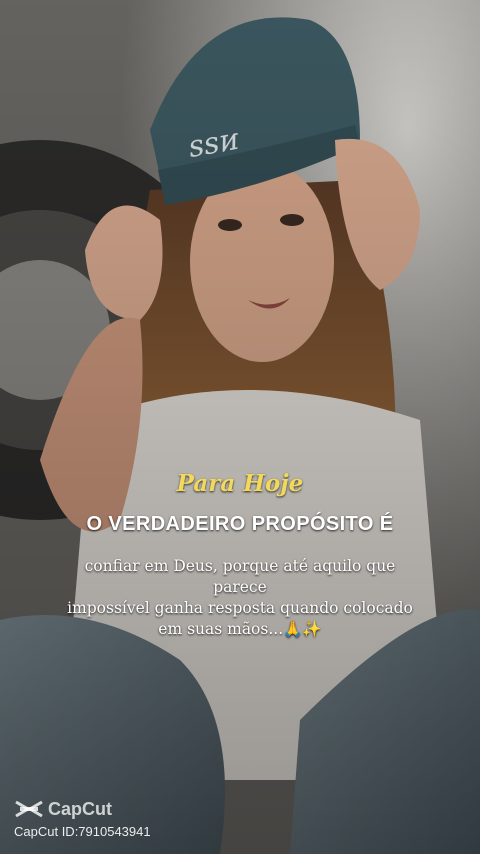 Image resolution: width=480 pixels, height=854 pixels. I want to click on quote-line-3: em suas mãos...🙏✨, so click(240, 629).